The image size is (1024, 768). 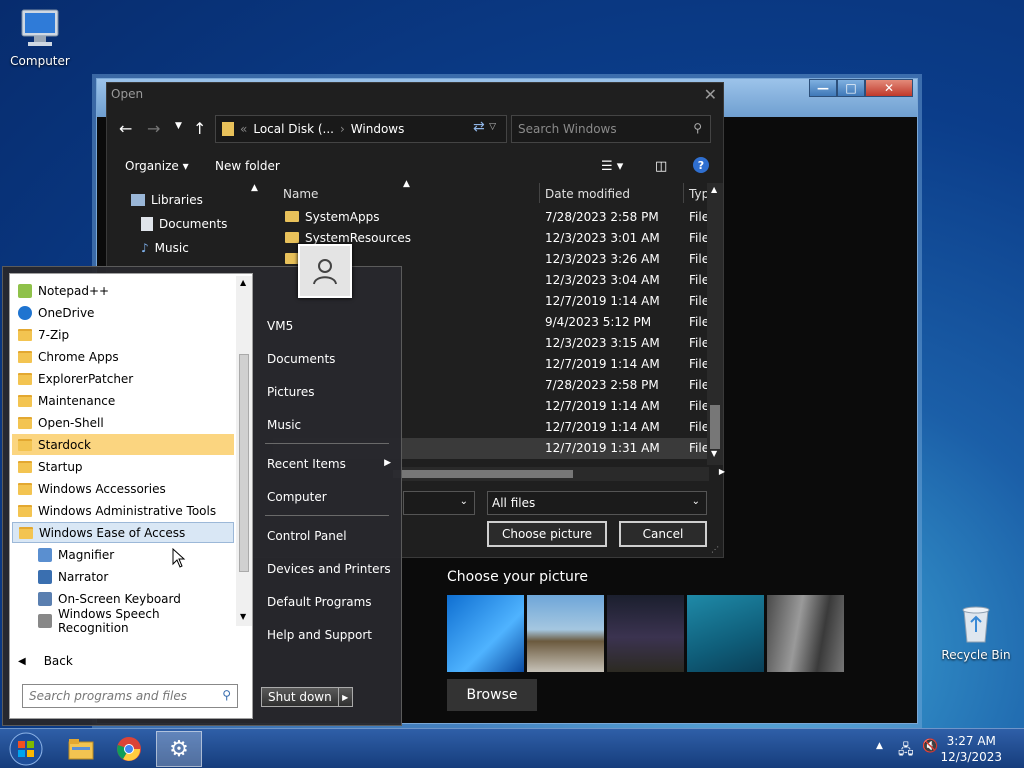 What do you see at coordinates (889, 88) in the screenshot?
I see `close-button: ✕` at bounding box center [889, 88].